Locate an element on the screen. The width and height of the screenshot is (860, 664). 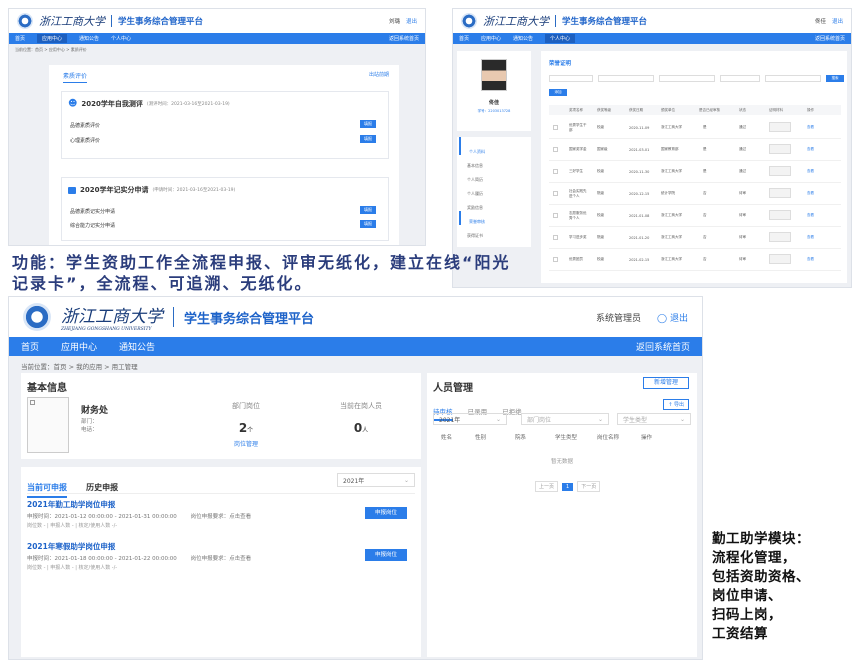
next-page-button: 下一页 is located at coordinates (589, 486).